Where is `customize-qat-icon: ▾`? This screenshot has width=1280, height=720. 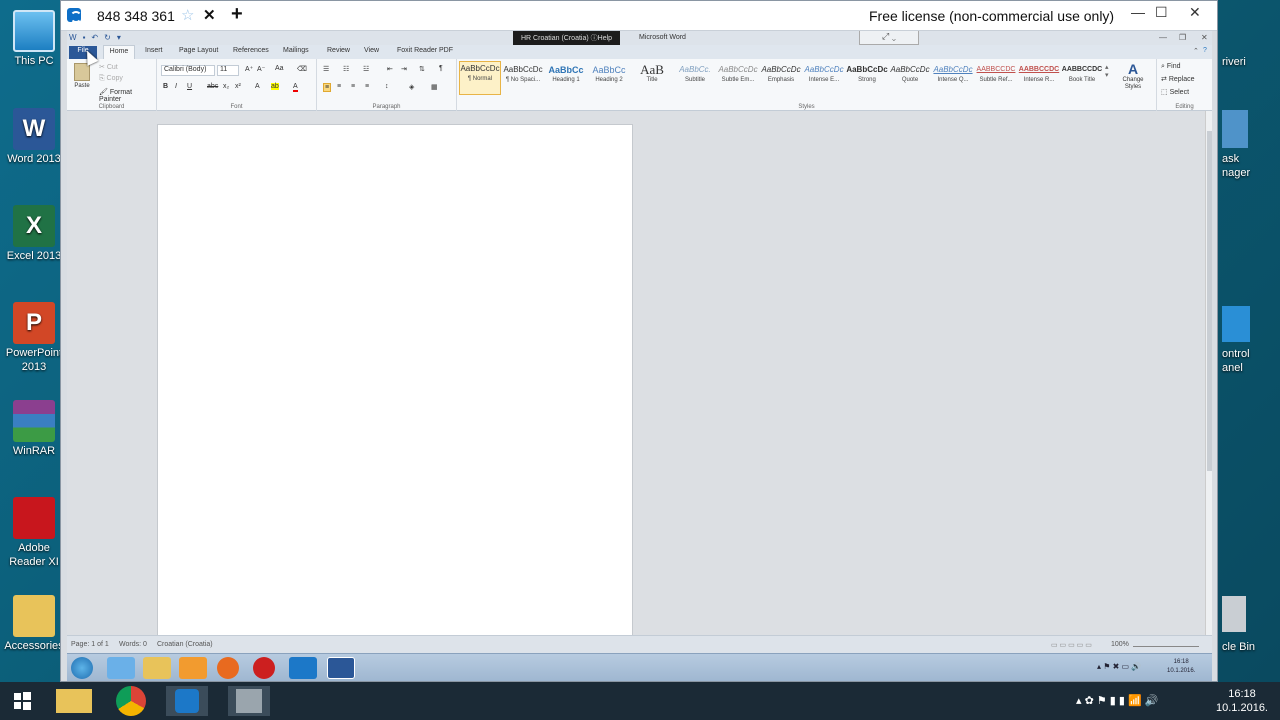
customize-qat-icon: ▾ is located at coordinates (119, 37).